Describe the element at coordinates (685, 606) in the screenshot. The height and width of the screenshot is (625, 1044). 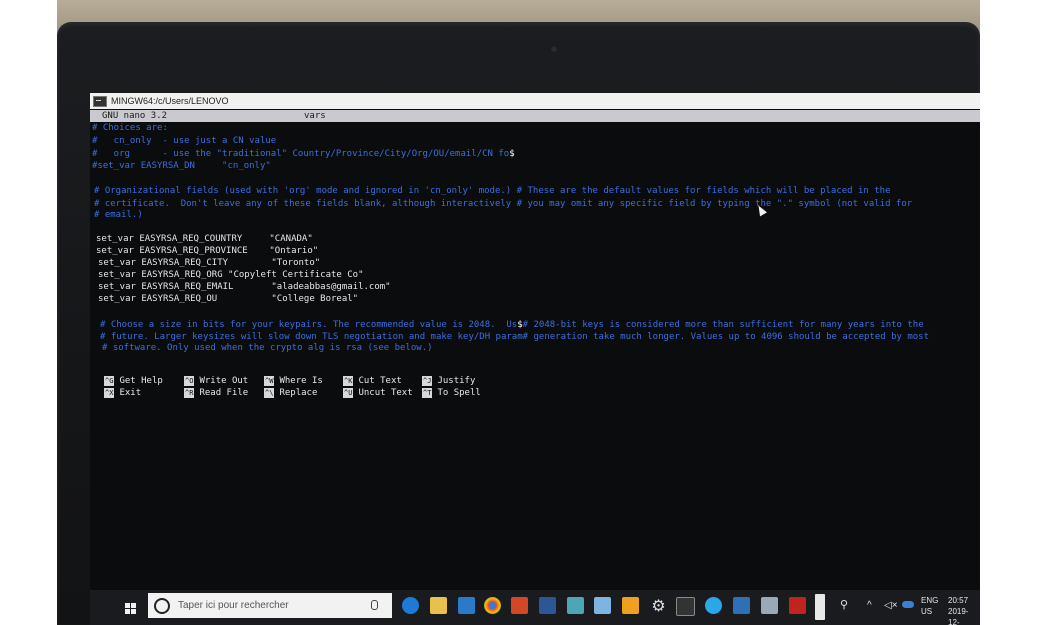
I see `terminal-icon` at that location.